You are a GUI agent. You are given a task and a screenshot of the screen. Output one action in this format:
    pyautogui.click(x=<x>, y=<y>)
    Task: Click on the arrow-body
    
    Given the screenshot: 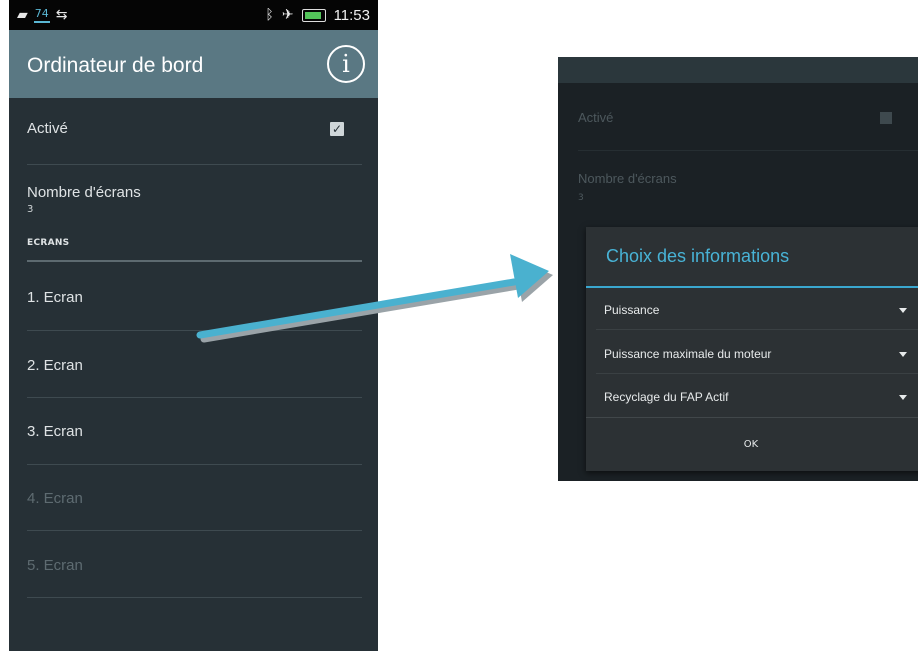 What is the action you would take?
    pyautogui.click(x=372, y=296)
    